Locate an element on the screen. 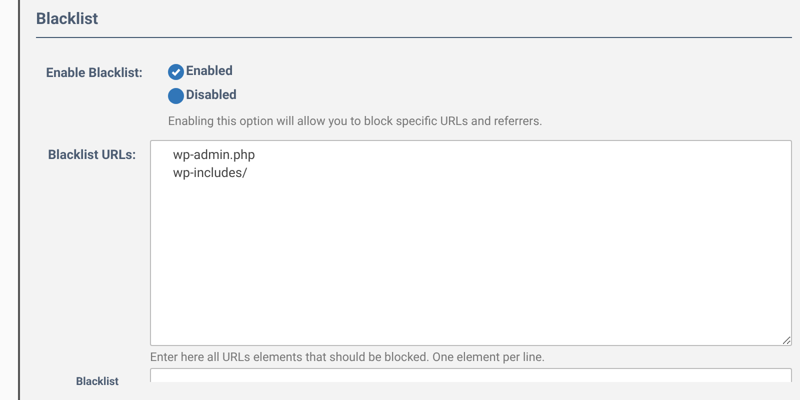  section-title: Blacklist is located at coordinates (67, 18).